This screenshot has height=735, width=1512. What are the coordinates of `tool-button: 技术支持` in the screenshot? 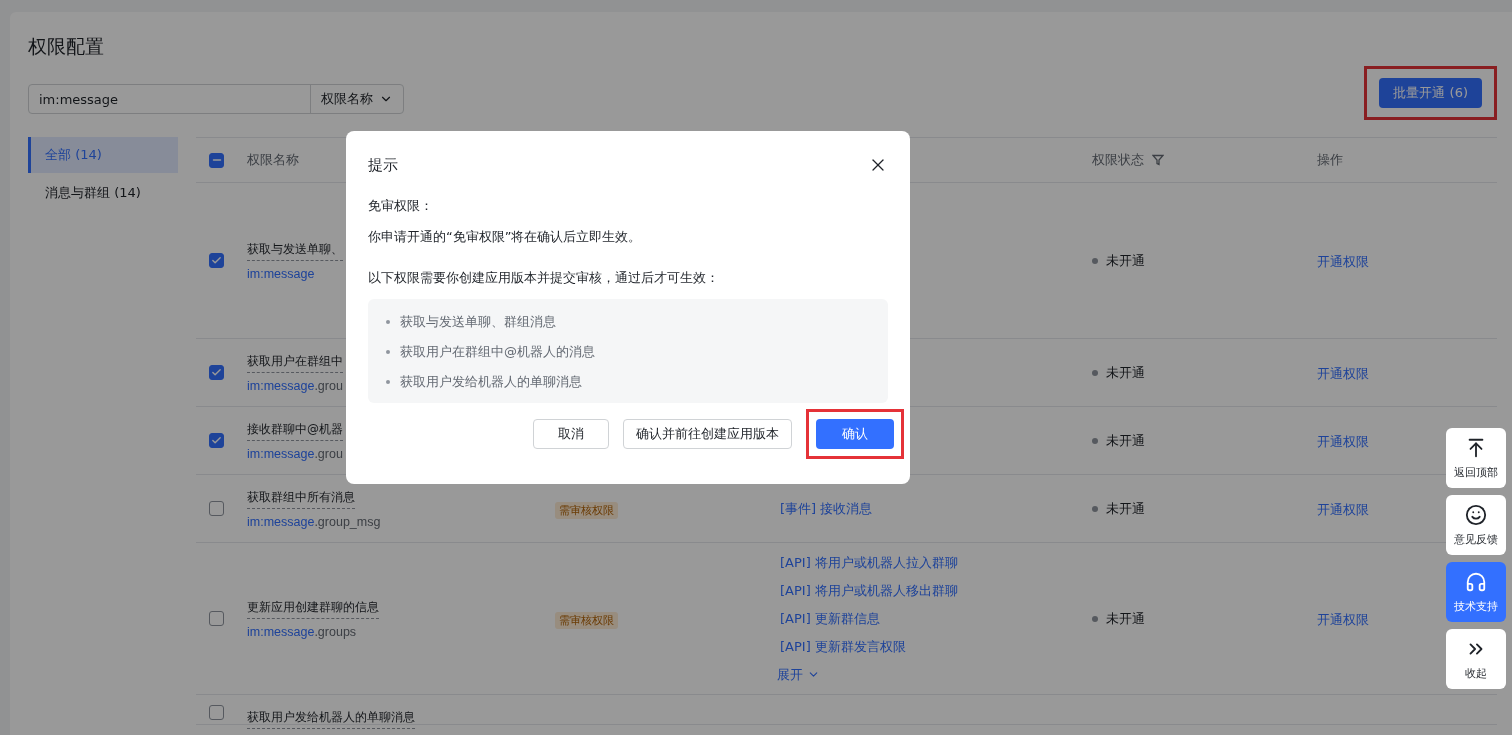 It's located at (1476, 592).